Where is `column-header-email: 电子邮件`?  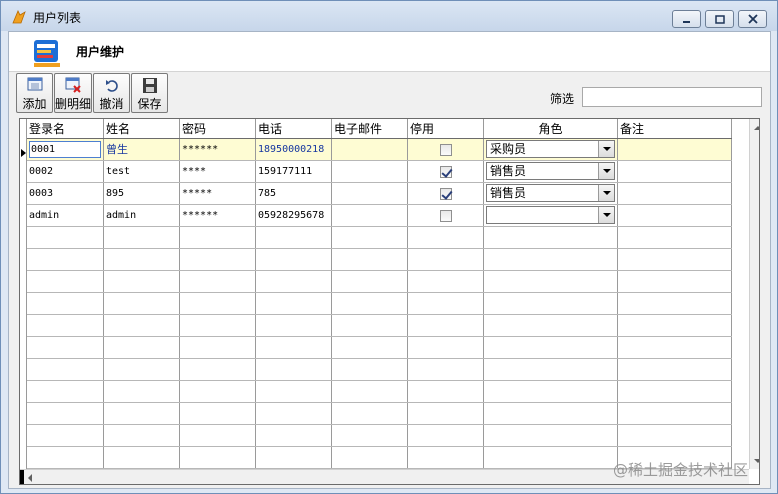 column-header-email: 电子邮件 is located at coordinates (369, 129).